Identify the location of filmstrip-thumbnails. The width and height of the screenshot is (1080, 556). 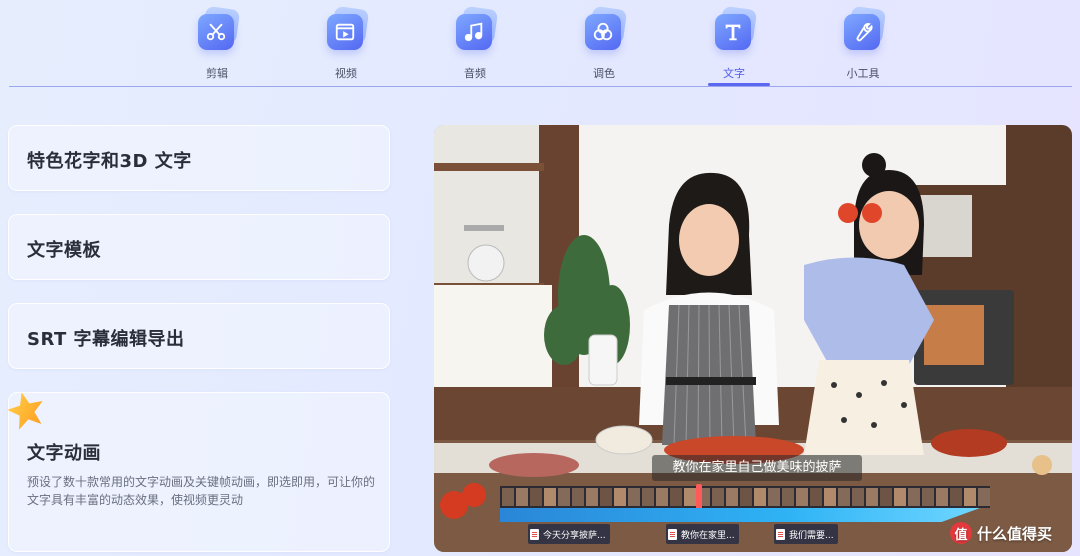
(745, 497).